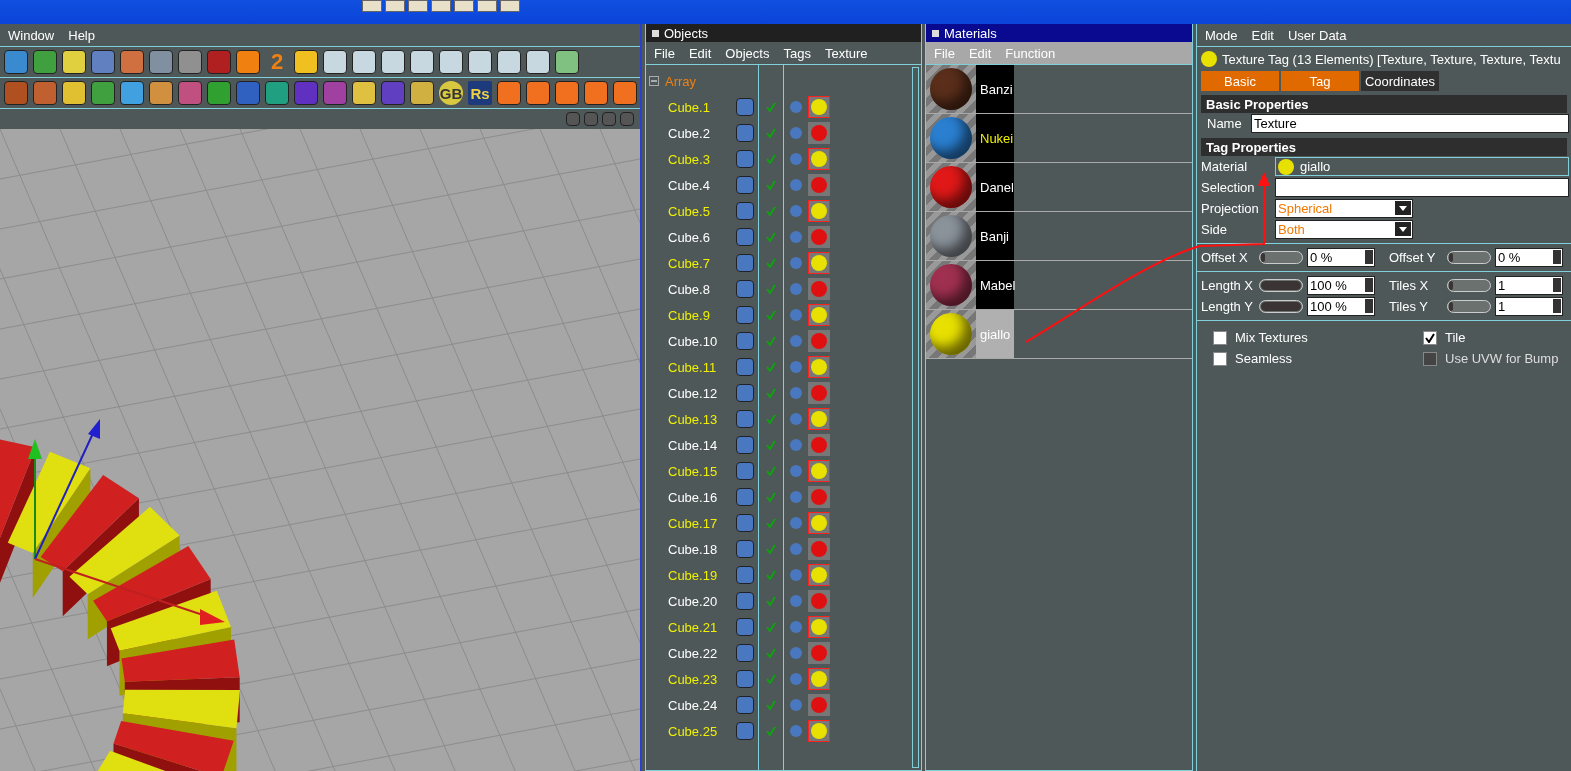  Describe the element at coordinates (1529, 285) in the screenshot. I see `number-field: 1` at that location.